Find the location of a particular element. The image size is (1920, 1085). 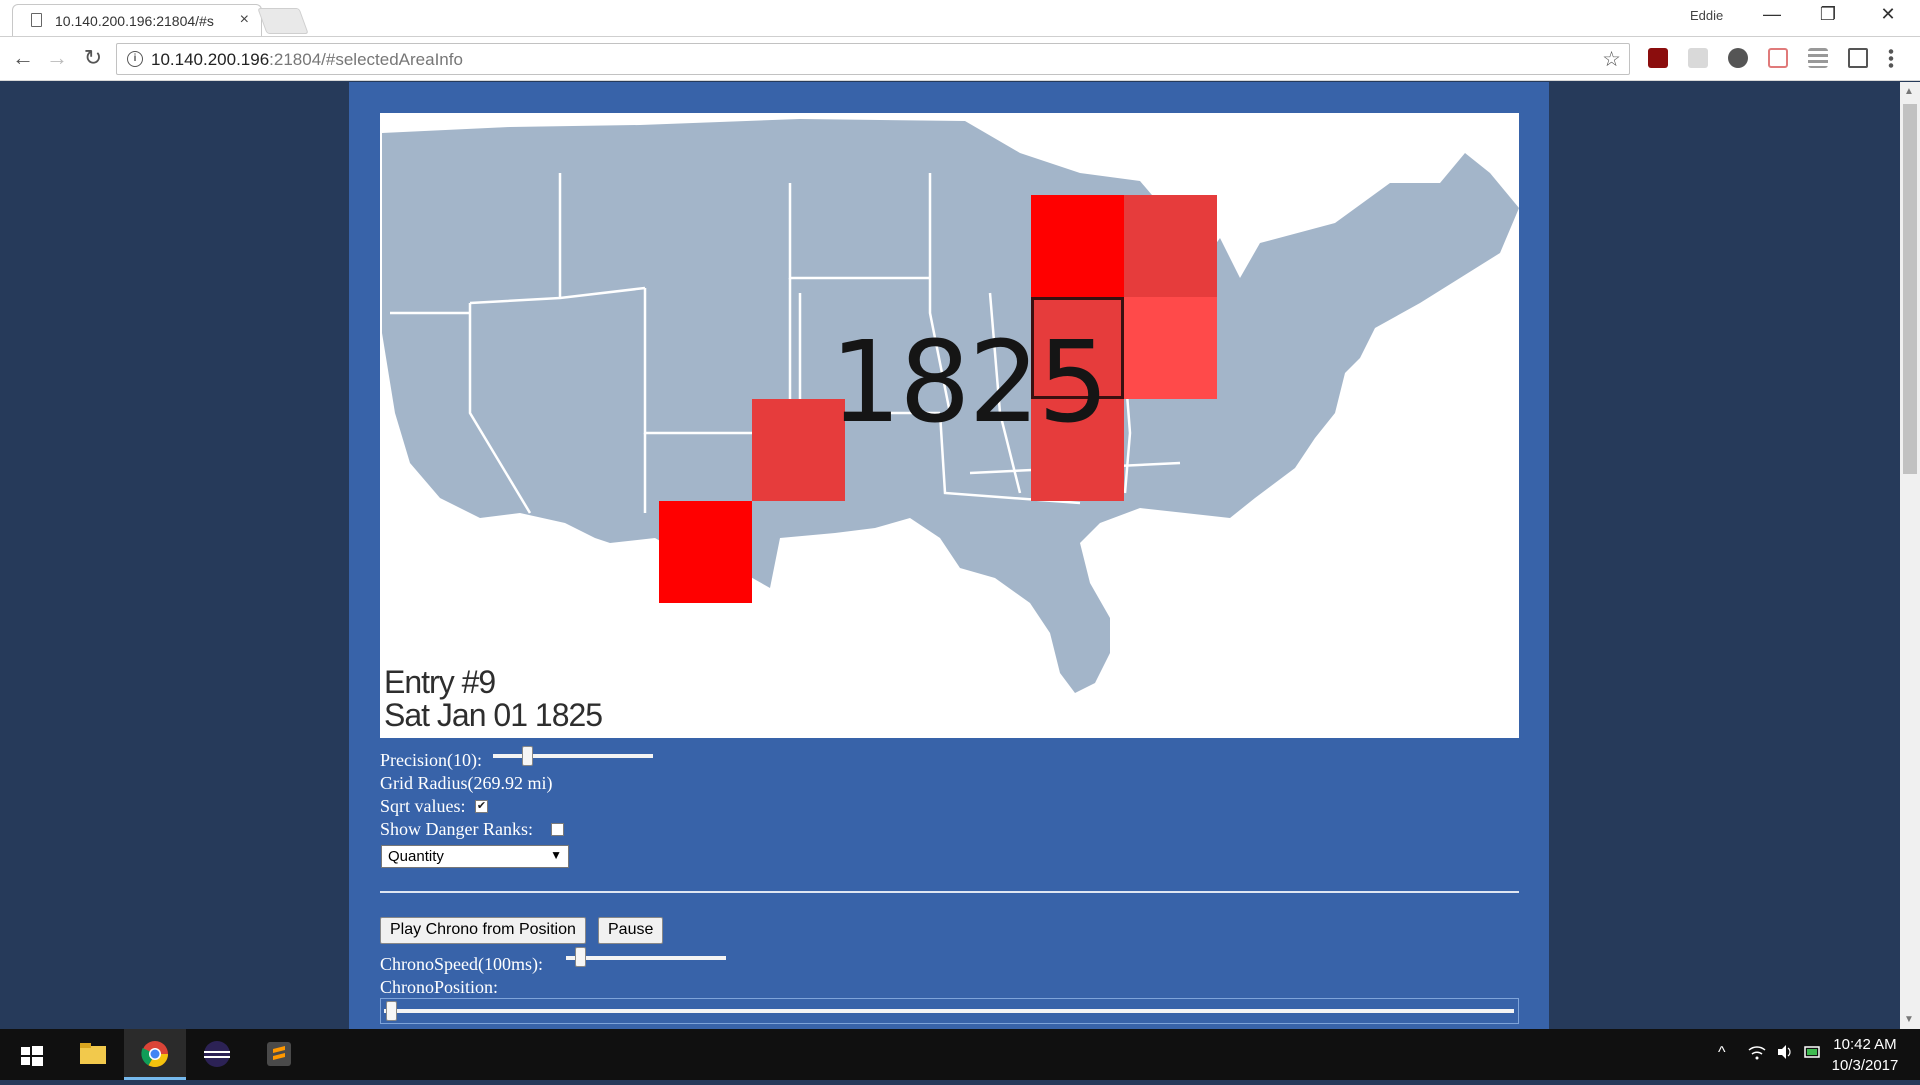

danger-ranks-checkbox is located at coordinates (557, 829).